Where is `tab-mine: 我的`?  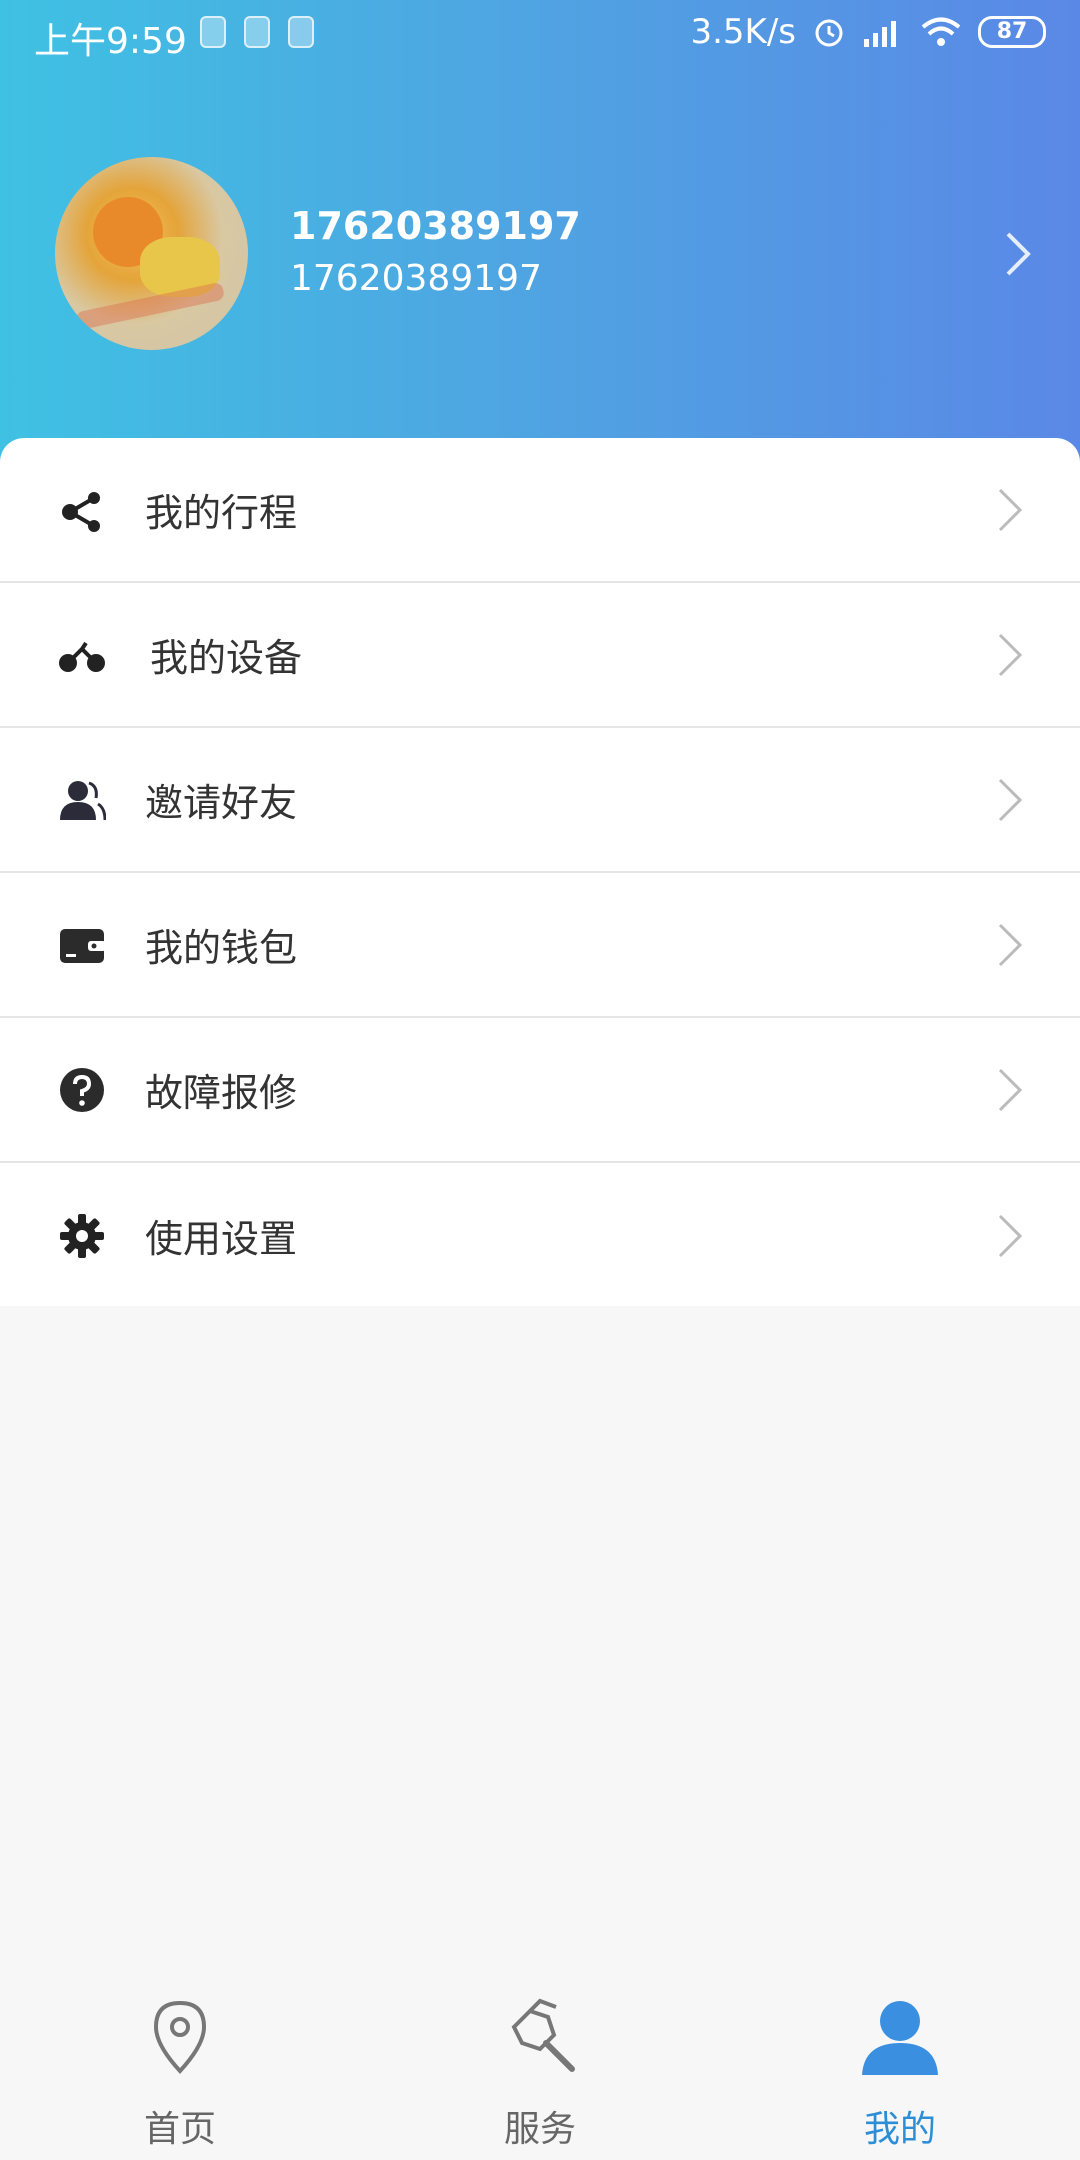
tab-mine: 我的 is located at coordinates (900, 2067).